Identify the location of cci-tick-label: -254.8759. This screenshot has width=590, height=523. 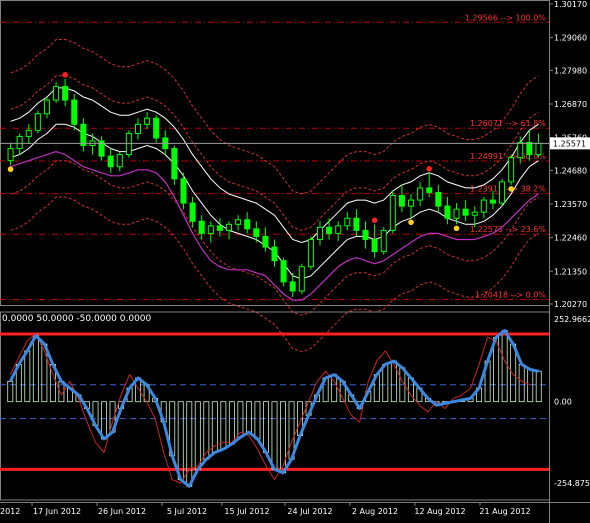
(572, 483).